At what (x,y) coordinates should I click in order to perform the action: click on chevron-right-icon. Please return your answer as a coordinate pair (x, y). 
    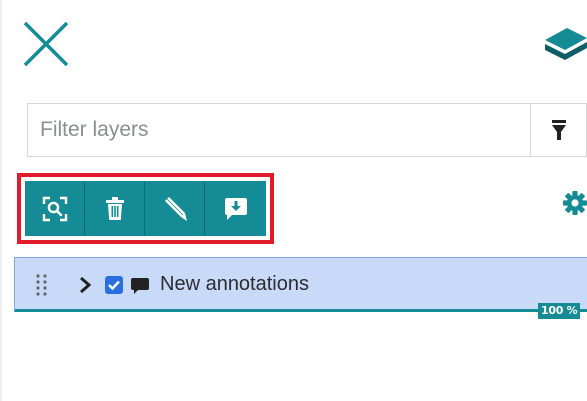
    Looking at the image, I should click on (86, 285).